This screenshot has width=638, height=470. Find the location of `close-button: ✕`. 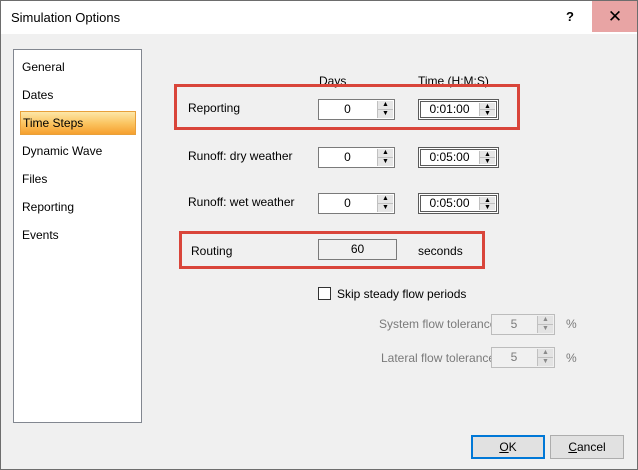

close-button: ✕ is located at coordinates (614, 16).